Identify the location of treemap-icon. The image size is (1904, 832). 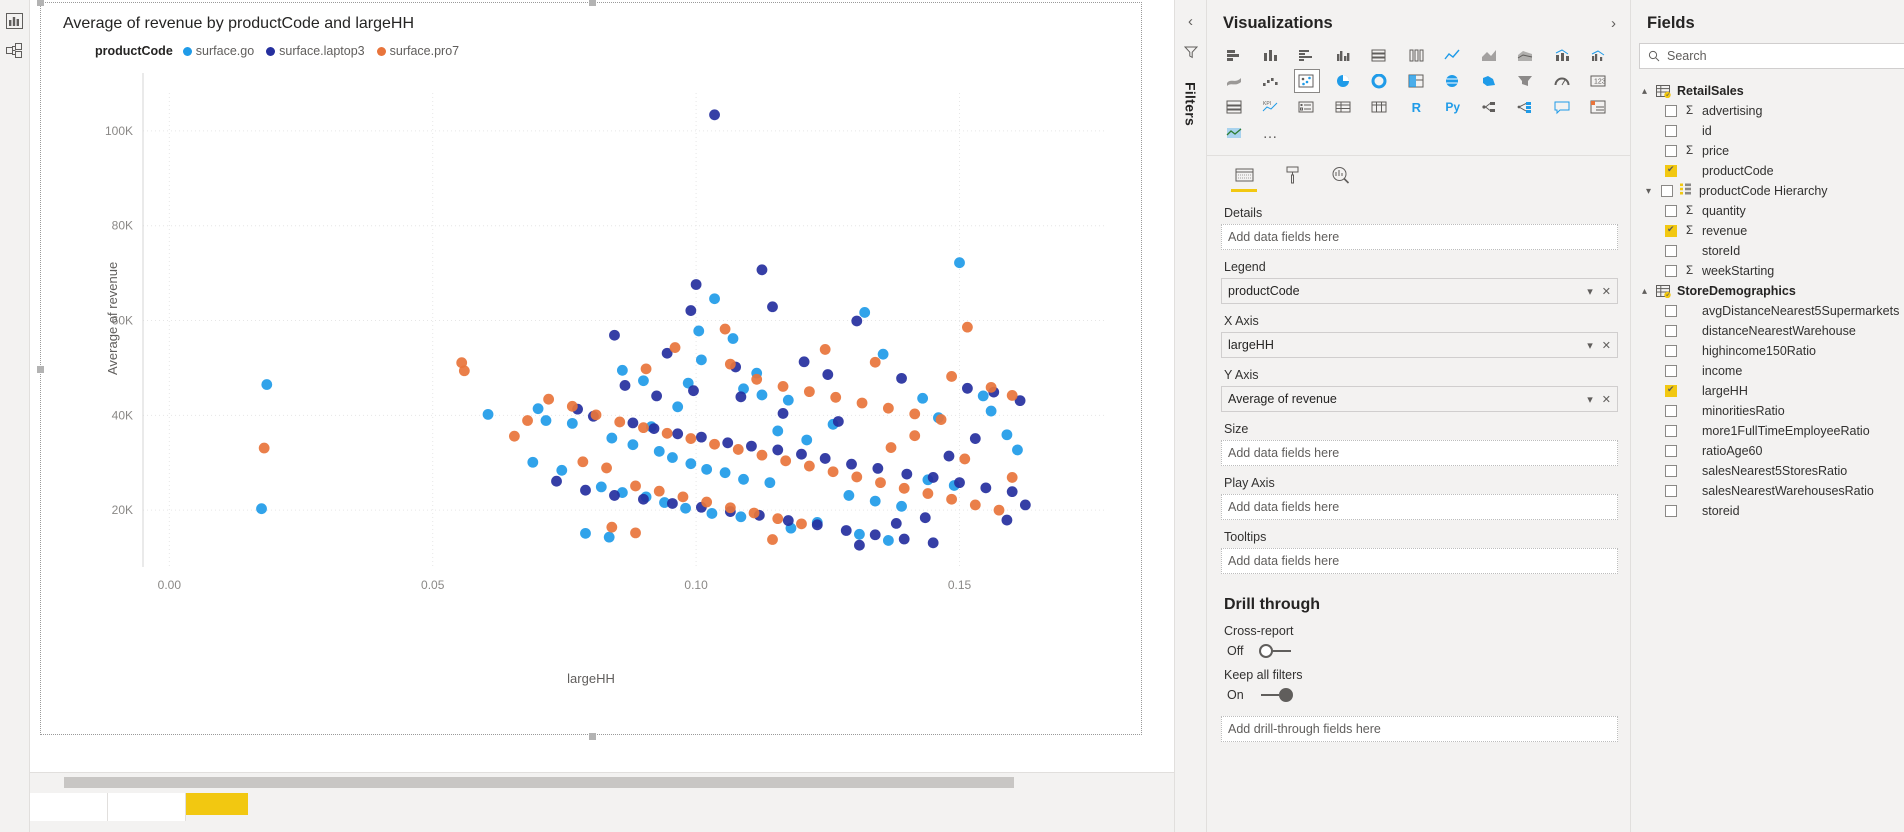
(1416, 81).